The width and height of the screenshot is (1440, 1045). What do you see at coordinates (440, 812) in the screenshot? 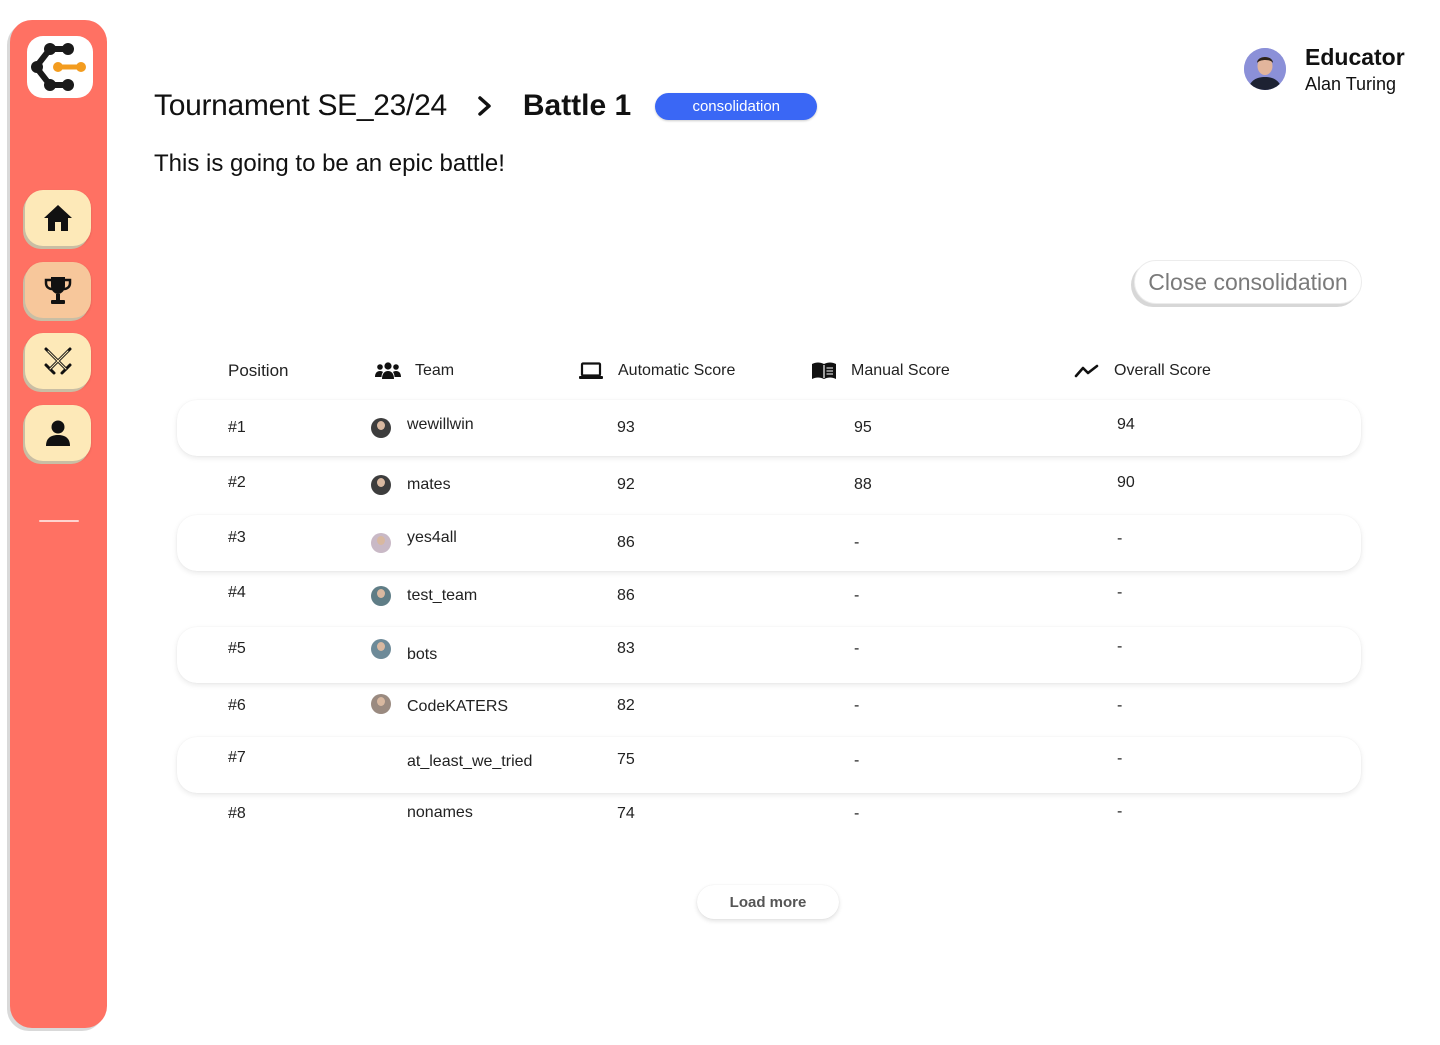
I see `row-team: nonames` at bounding box center [440, 812].